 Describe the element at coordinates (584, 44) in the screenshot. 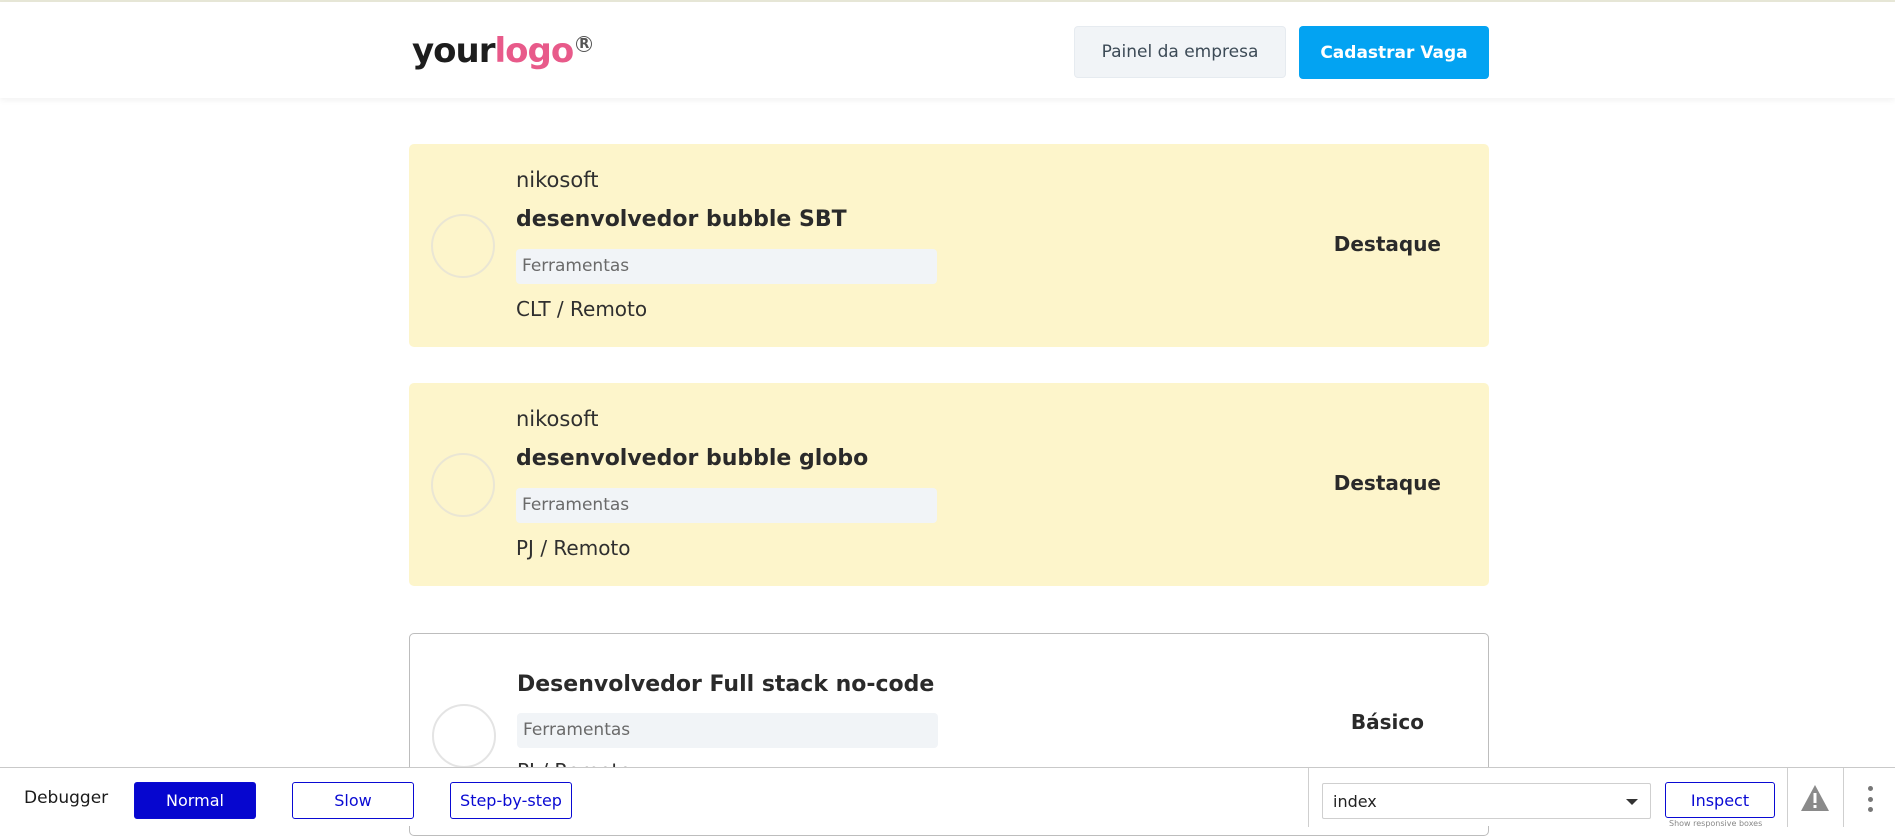

I see `registered-icon: R` at that location.